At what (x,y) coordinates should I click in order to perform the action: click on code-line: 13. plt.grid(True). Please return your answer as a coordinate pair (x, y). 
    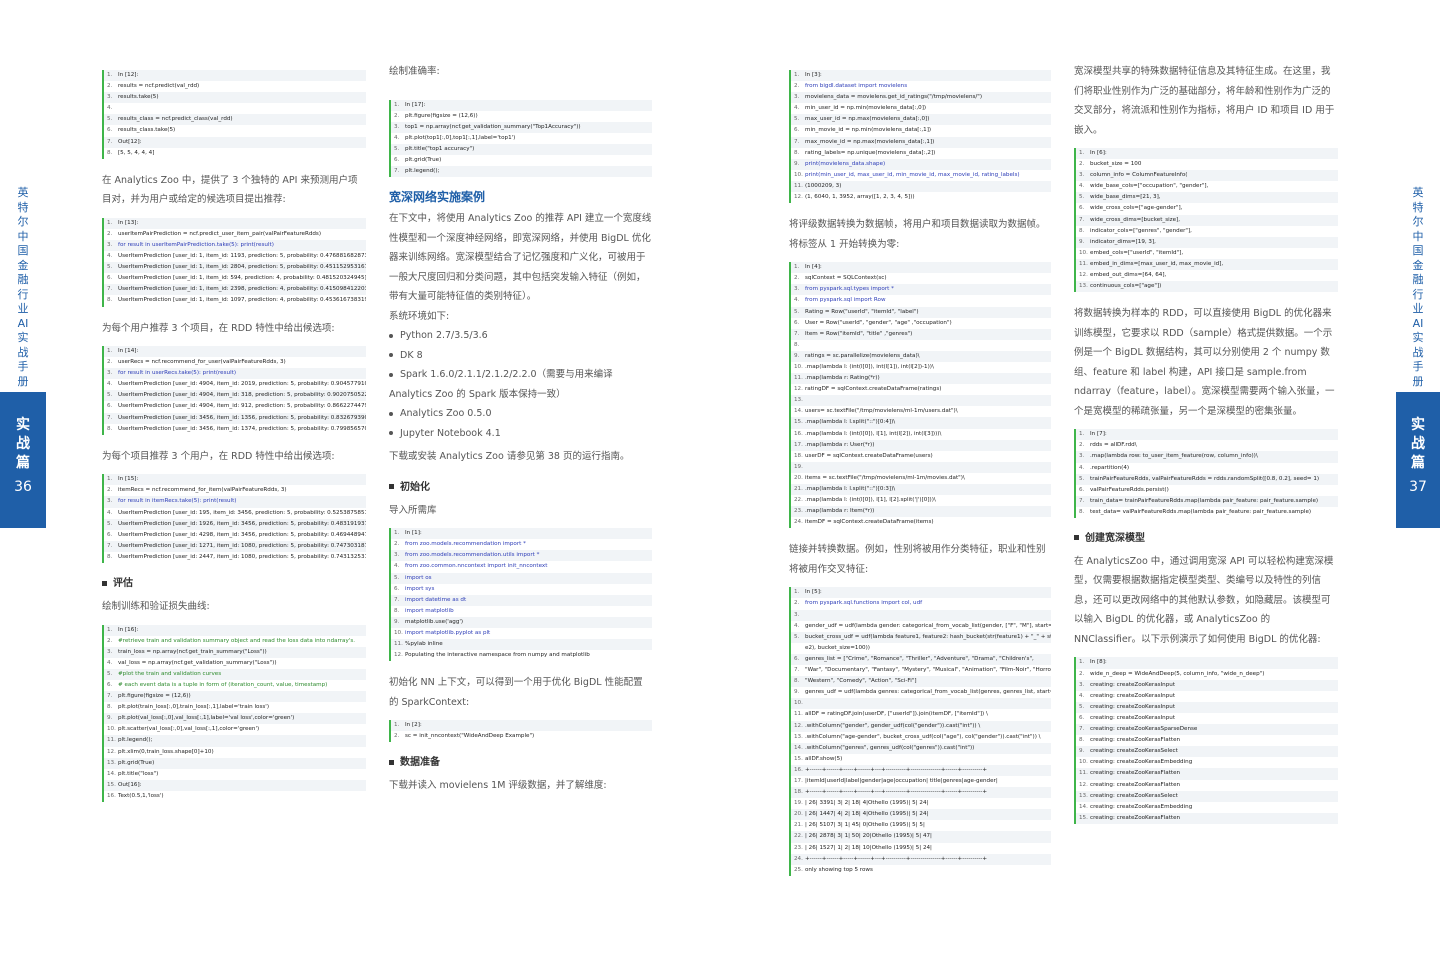
    Looking at the image, I should click on (235, 763).